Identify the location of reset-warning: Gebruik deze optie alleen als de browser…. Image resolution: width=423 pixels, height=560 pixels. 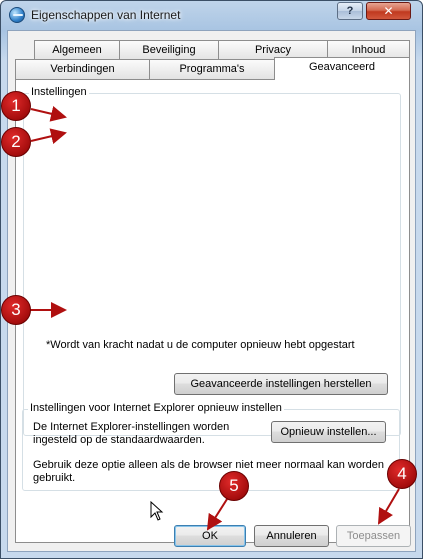
(208, 471).